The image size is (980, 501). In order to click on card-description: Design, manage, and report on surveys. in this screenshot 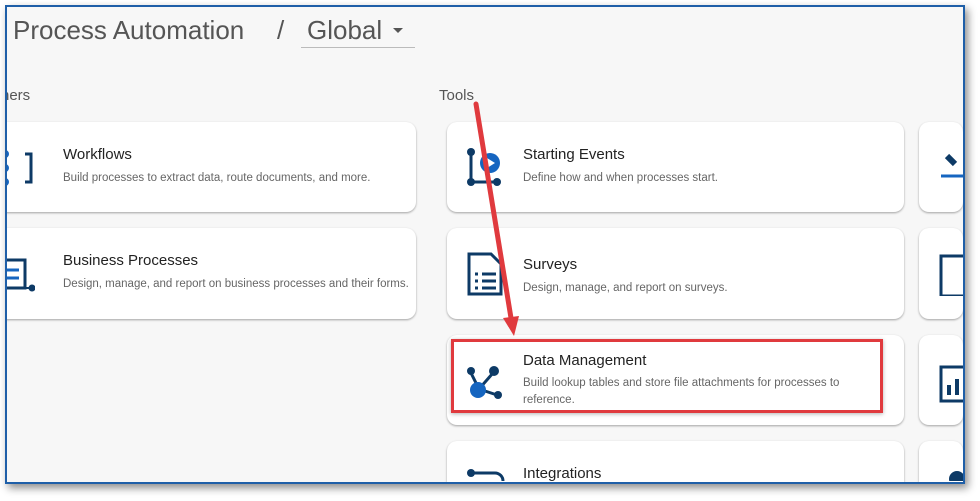, I will do `click(625, 288)`.